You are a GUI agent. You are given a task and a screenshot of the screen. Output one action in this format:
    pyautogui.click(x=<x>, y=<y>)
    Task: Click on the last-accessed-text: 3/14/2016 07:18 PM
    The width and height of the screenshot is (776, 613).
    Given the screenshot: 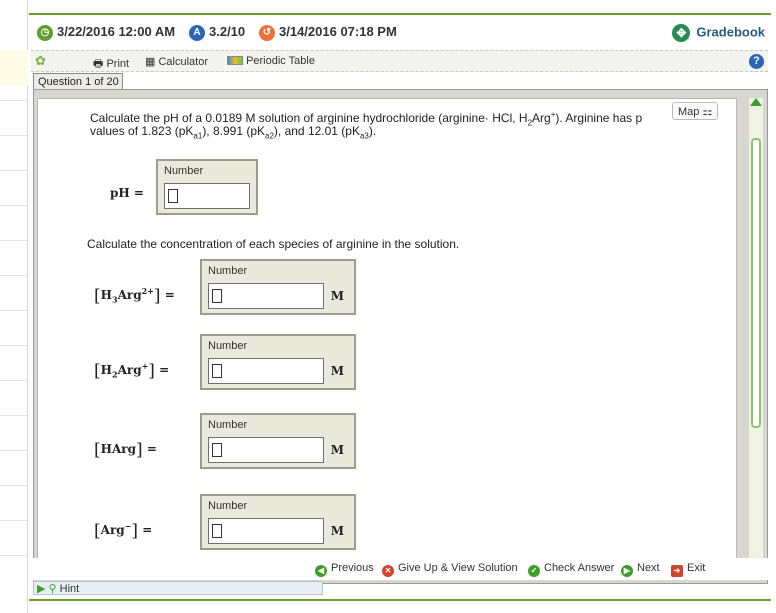 What is the action you would take?
    pyautogui.click(x=338, y=31)
    